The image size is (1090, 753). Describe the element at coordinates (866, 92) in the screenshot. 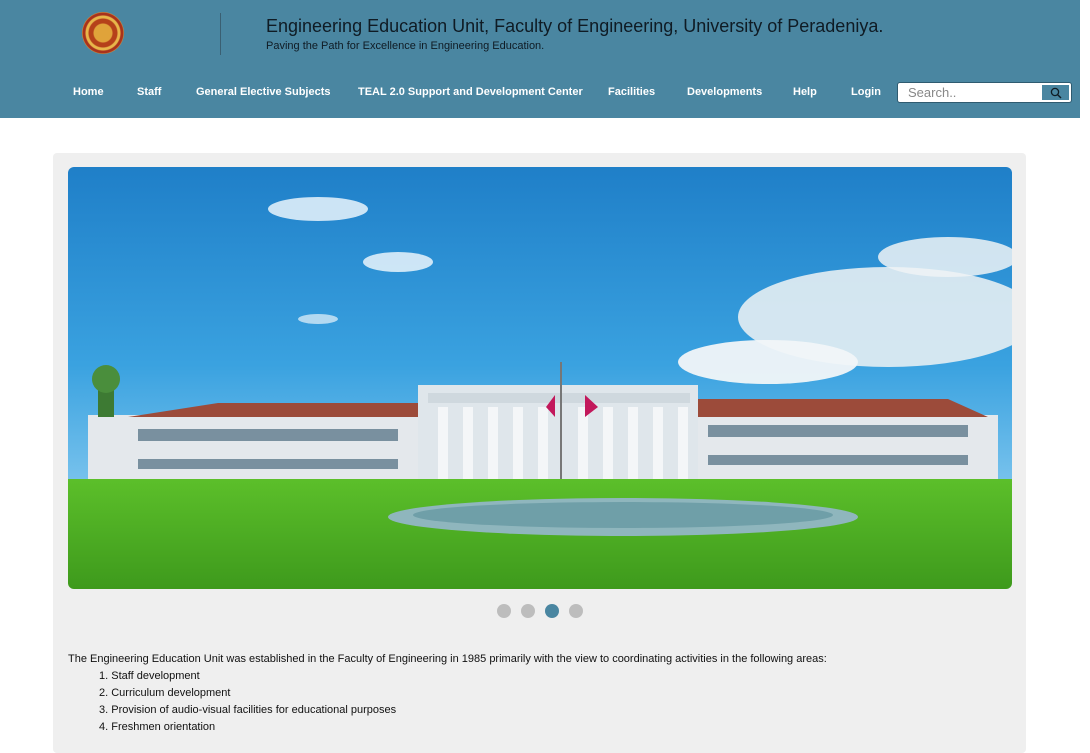

I see `nav-login: Login` at that location.